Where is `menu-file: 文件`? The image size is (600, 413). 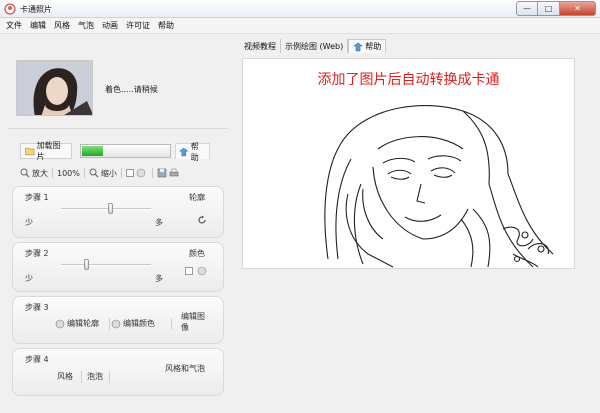 menu-file: 文件 is located at coordinates (14, 25).